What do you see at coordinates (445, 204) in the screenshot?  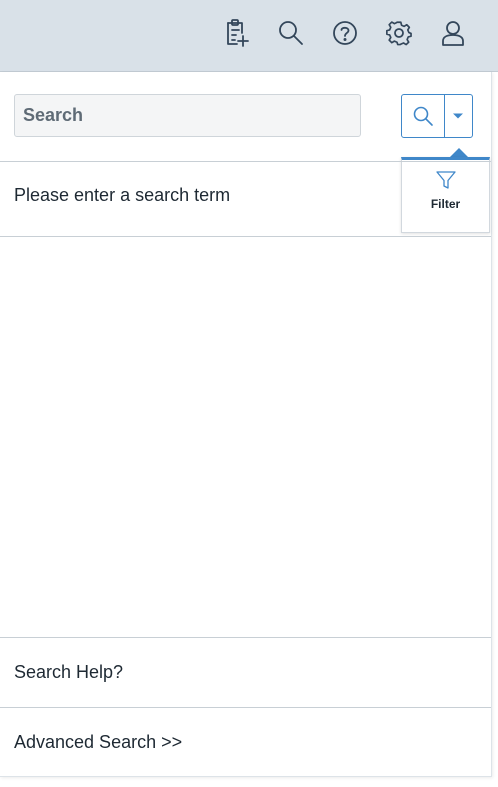 I see `filter-label: Filter` at bounding box center [445, 204].